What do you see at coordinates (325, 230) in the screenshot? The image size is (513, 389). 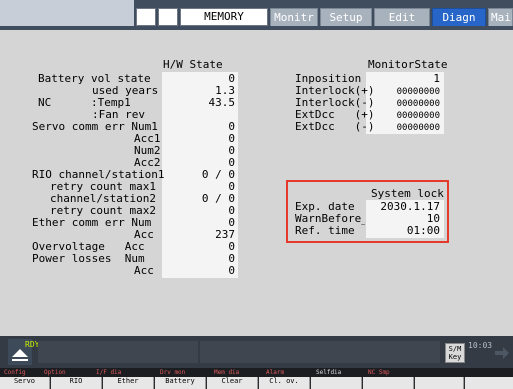 I see `system-lock-label: Ref. time` at bounding box center [325, 230].